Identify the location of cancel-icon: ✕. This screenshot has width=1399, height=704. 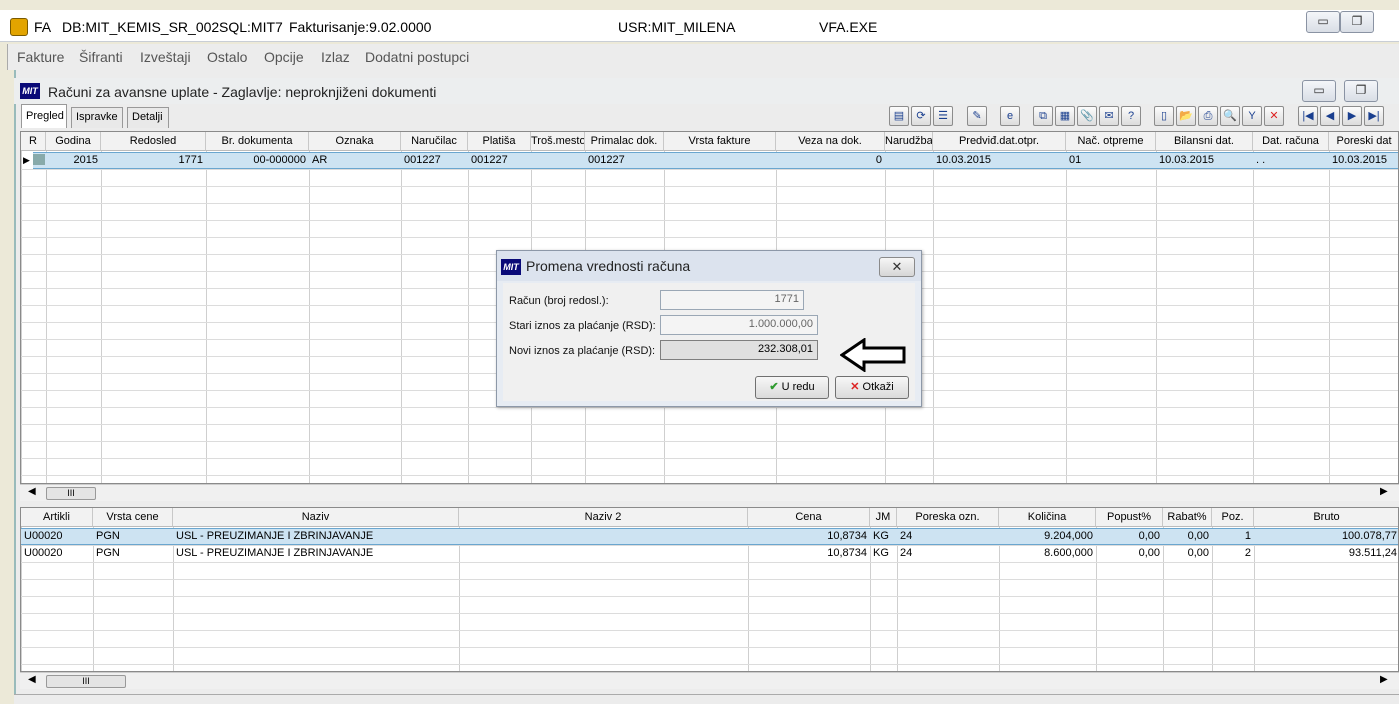
(1274, 116).